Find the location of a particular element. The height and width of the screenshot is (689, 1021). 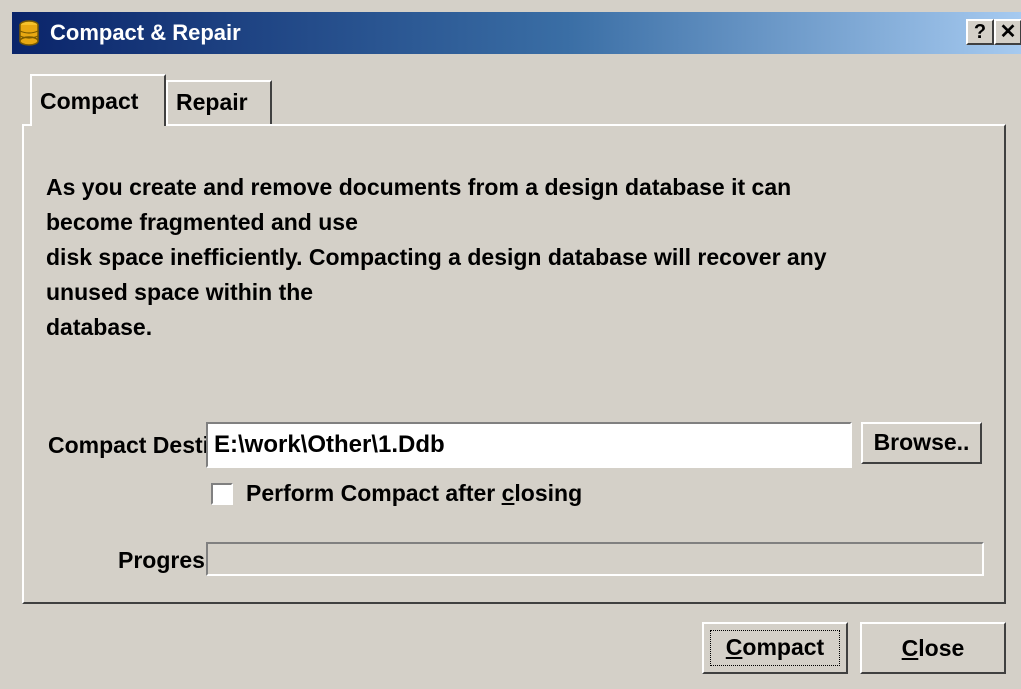

title-bar: Compact & Repair ? ✕ is located at coordinates (516, 33).